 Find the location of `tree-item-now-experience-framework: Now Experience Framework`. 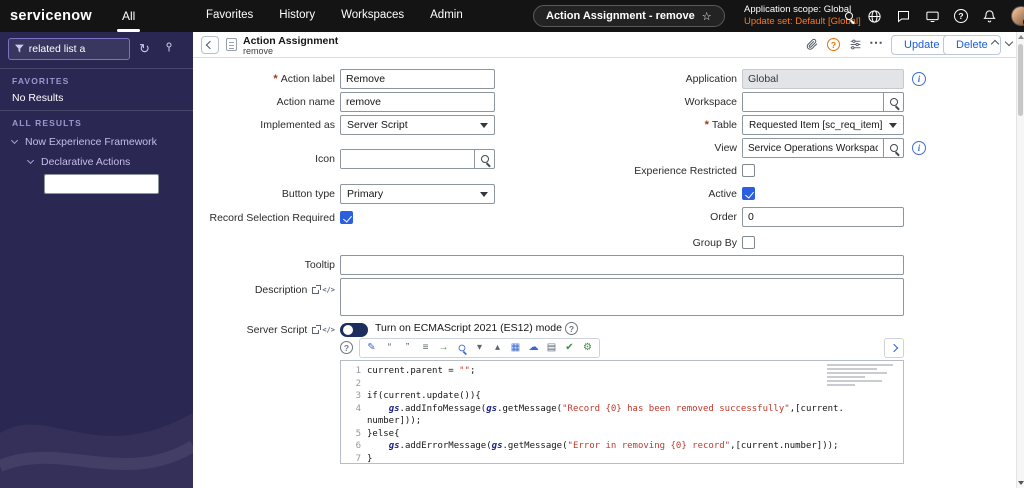

tree-item-now-experience-framework: Now Experience Framework is located at coordinates (83, 142).